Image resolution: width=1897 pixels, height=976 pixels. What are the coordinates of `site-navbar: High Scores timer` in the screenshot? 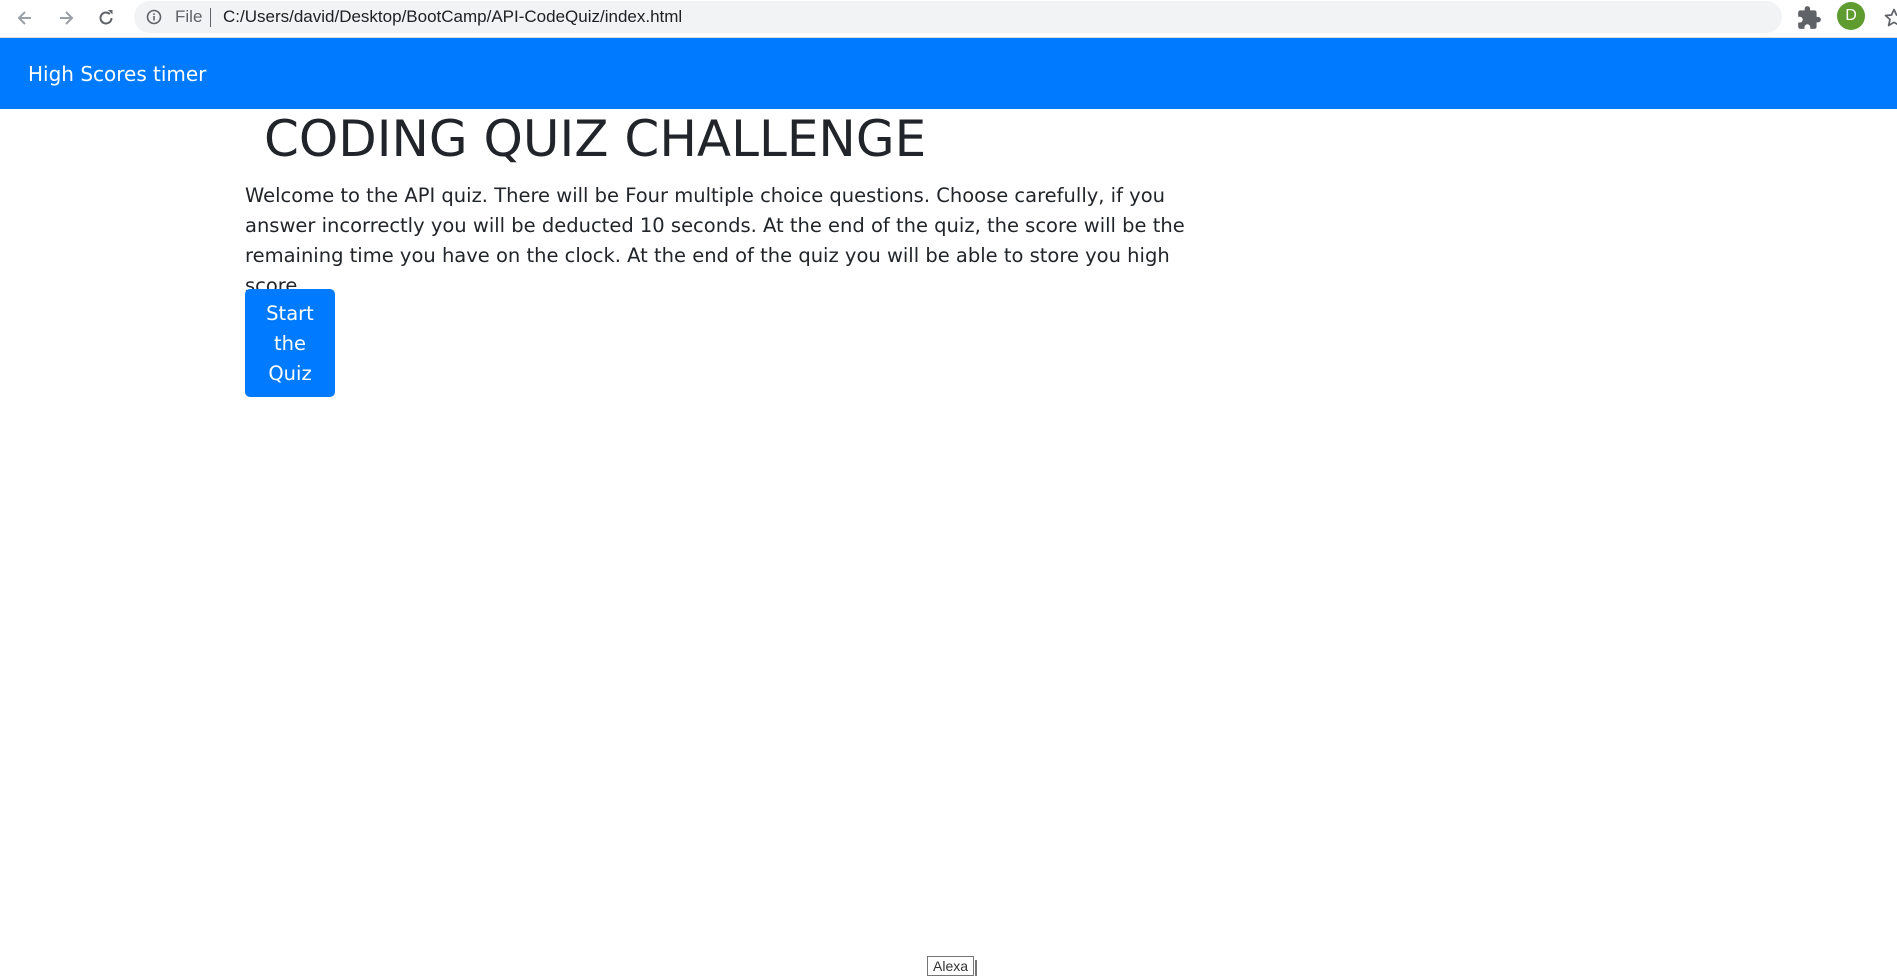 It's located at (948, 73).